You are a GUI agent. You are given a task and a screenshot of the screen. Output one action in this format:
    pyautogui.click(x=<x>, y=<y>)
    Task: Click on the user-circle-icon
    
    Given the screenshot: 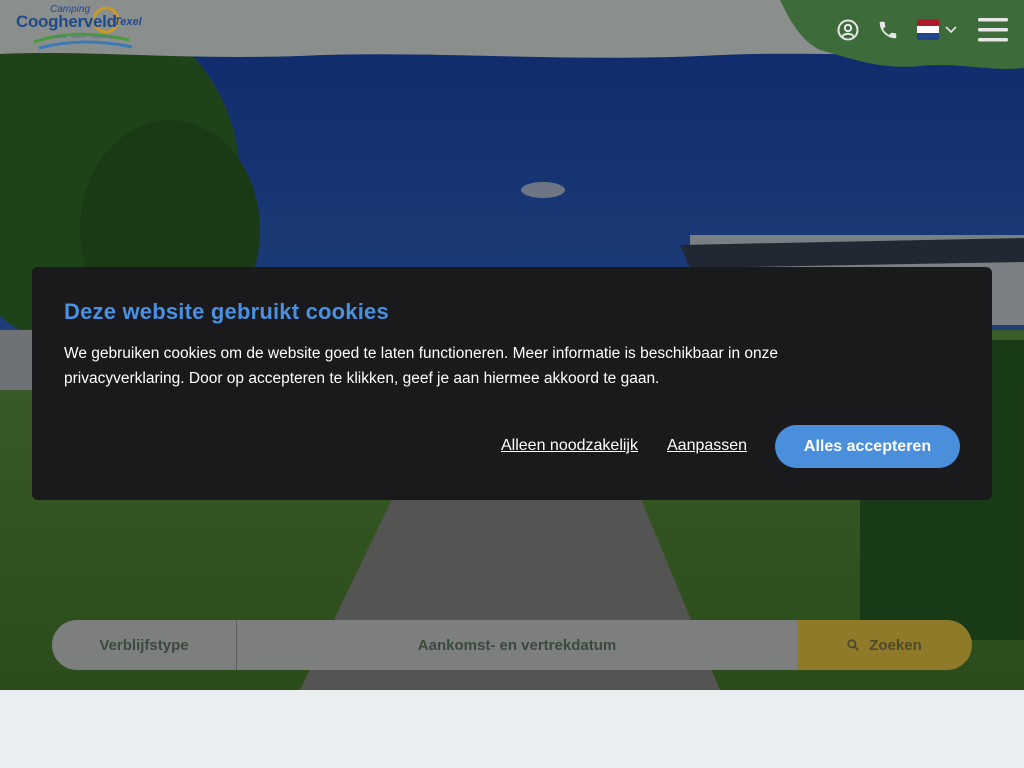 What is the action you would take?
    pyautogui.click(x=848, y=30)
    